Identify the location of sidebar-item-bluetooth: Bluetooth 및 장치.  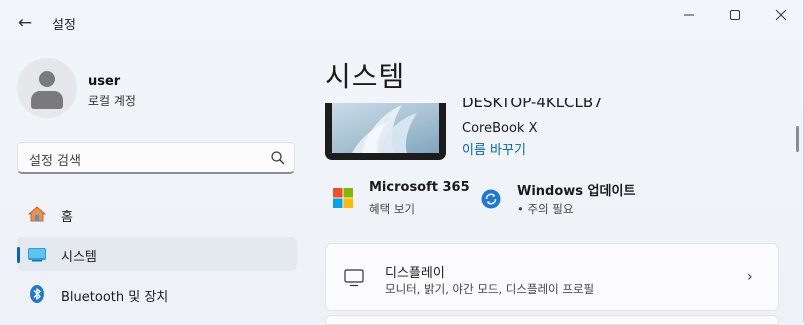
(157, 294).